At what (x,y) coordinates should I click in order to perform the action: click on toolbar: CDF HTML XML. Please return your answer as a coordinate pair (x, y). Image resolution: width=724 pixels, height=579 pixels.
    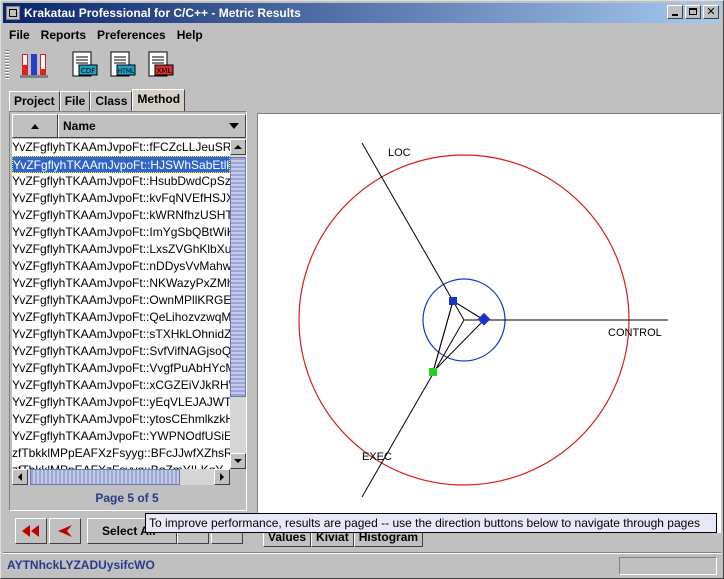
    Looking at the image, I should click on (94, 65).